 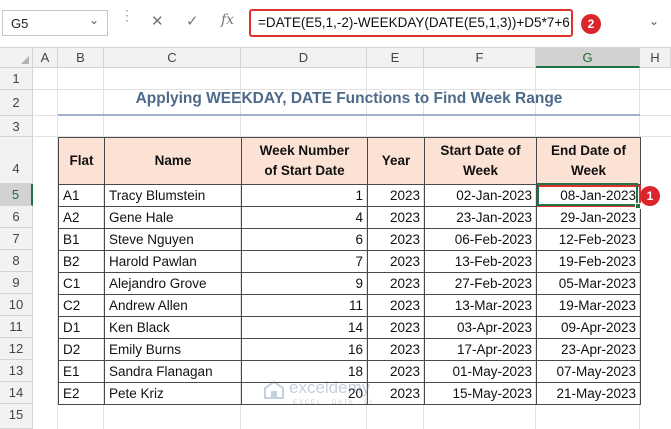 I want to click on cell-start-date: 13-Feb-2023, so click(x=480, y=261).